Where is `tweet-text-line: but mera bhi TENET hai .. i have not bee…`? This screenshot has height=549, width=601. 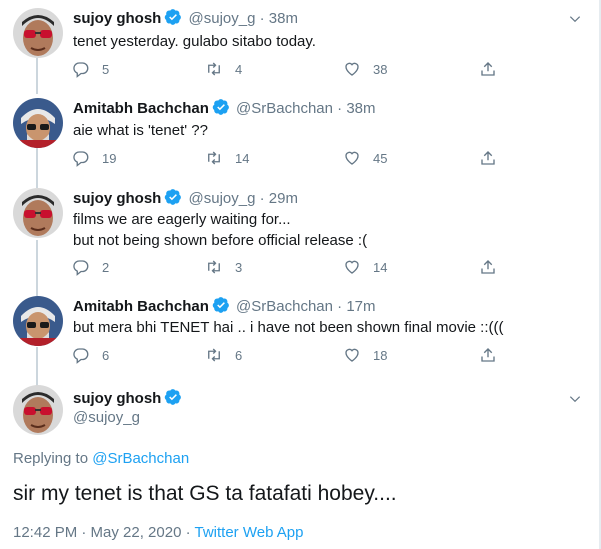 tweet-text-line: but mera bhi TENET hai .. i have not bee… is located at coordinates (288, 327).